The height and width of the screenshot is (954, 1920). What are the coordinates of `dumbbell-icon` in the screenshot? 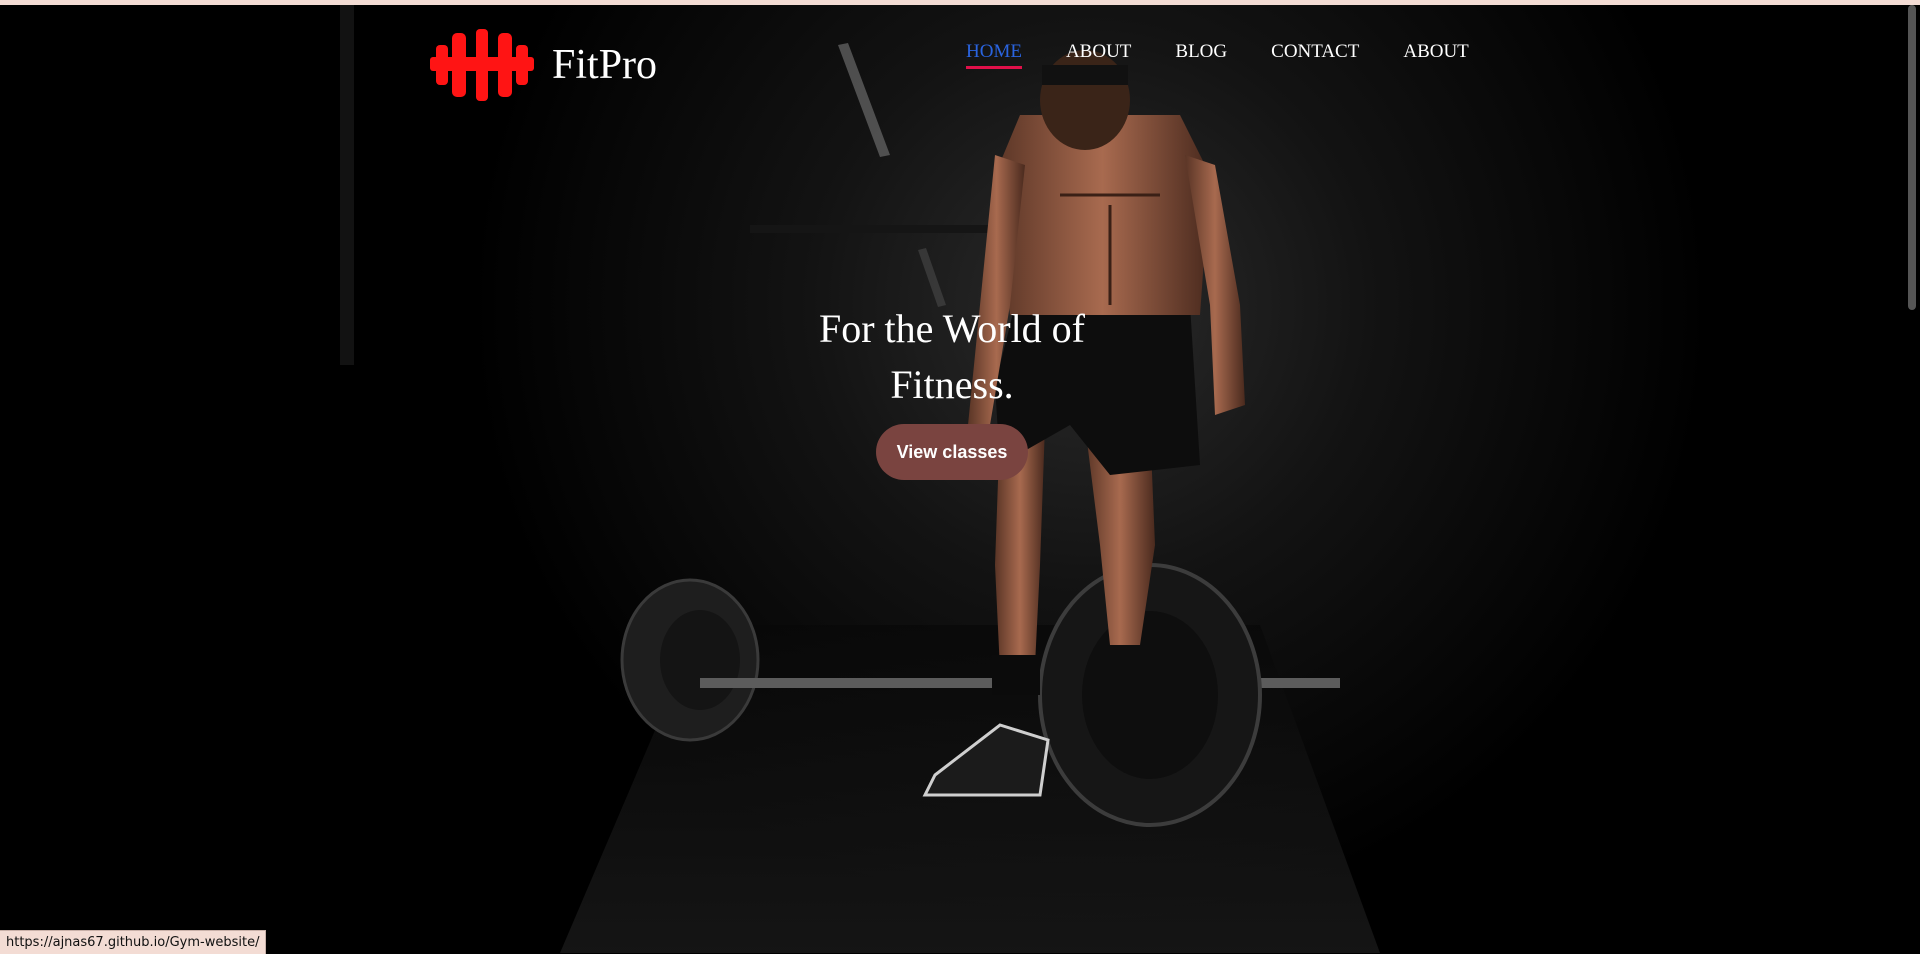 It's located at (482, 65).